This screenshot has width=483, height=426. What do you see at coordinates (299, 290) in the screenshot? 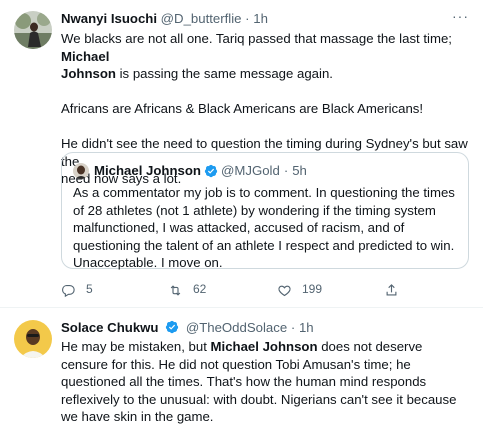
I see `like-button: 199` at bounding box center [299, 290].